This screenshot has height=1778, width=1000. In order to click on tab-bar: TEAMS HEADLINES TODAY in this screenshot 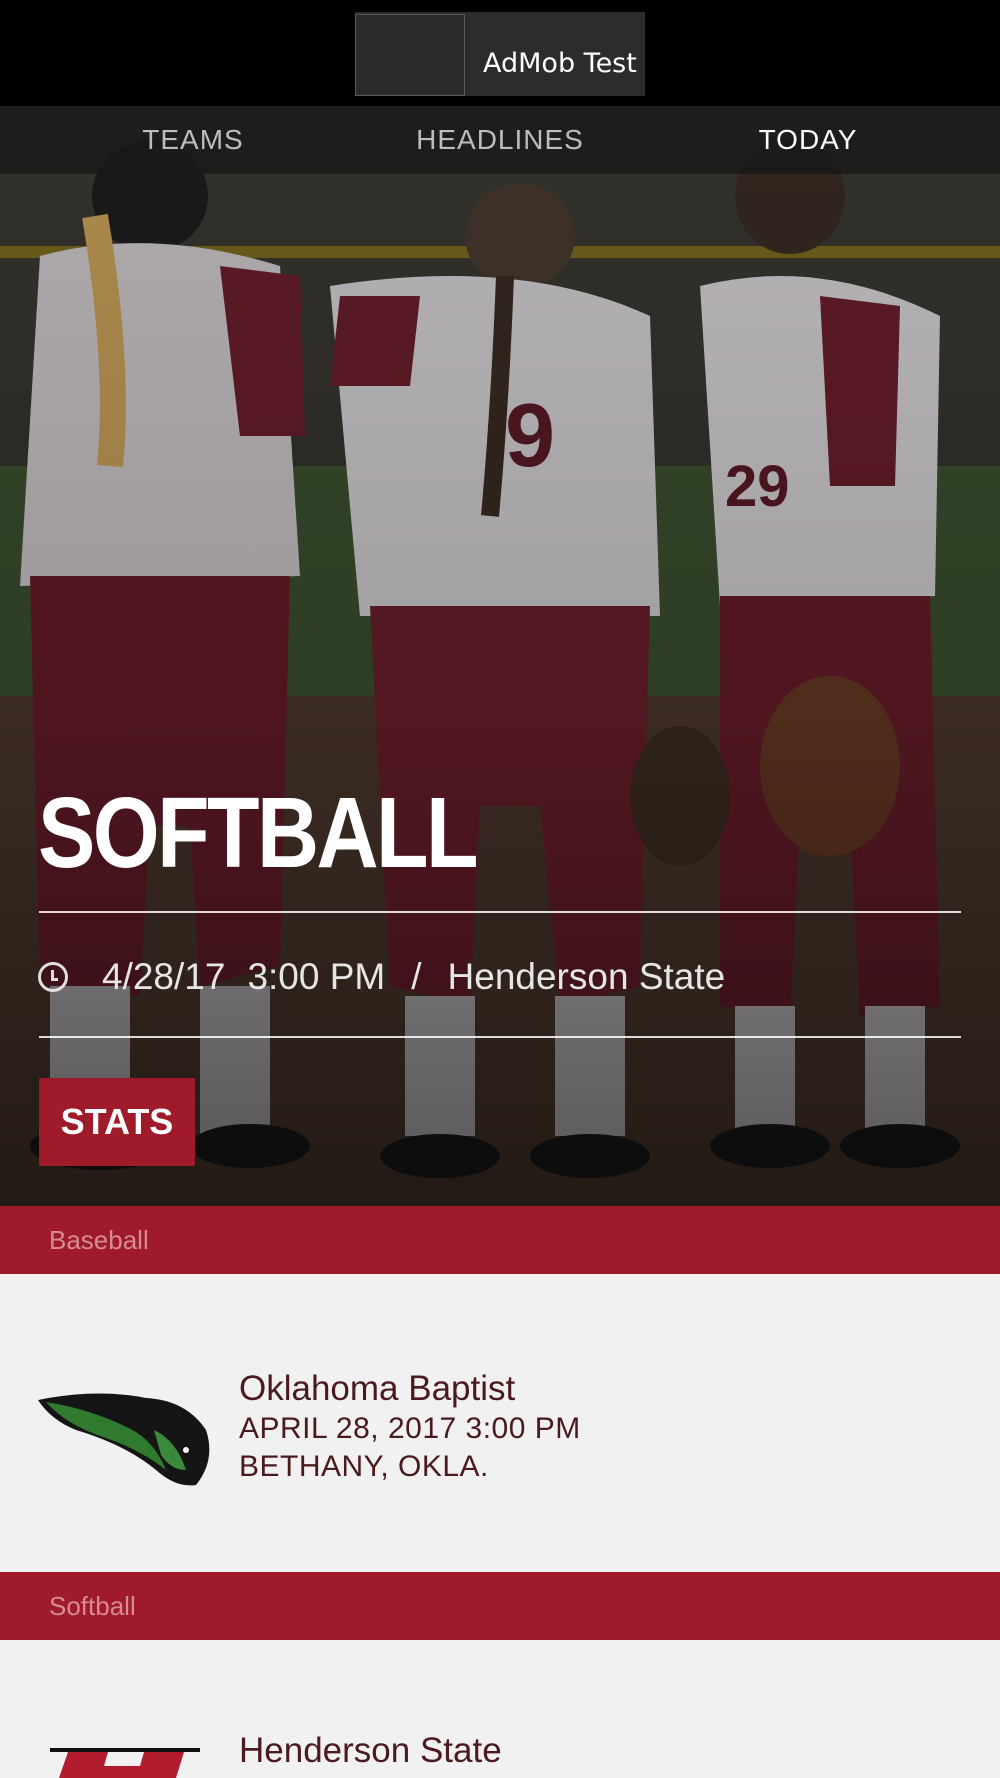, I will do `click(500, 140)`.